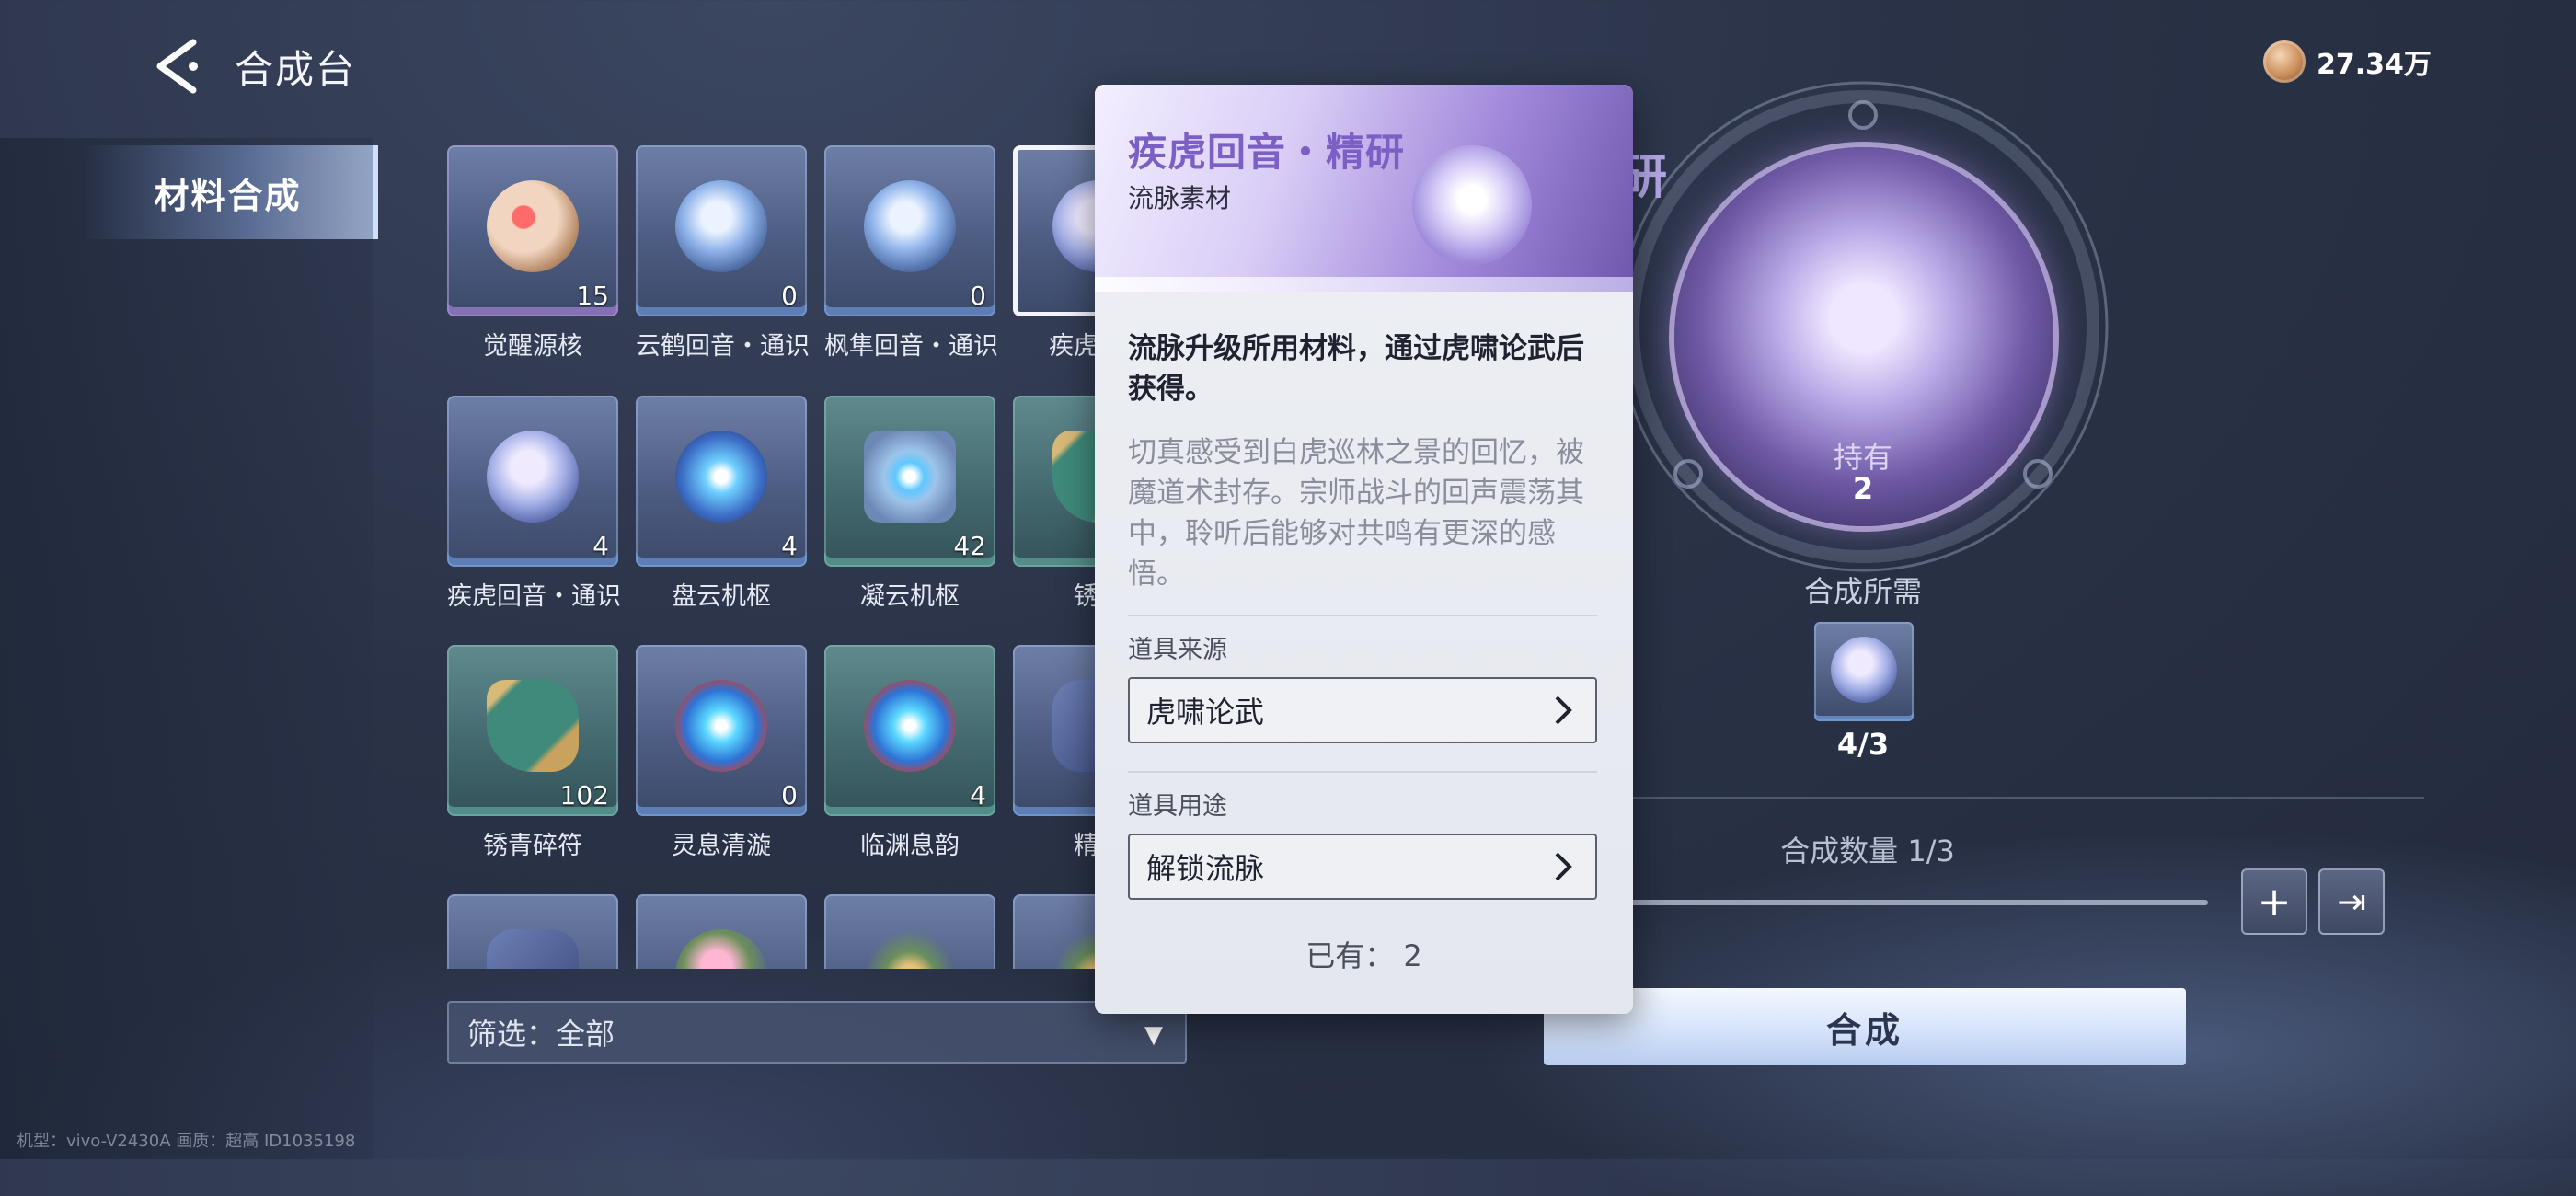 Image resolution: width=2576 pixels, height=1196 pixels. Describe the element at coordinates (911, 346) in the screenshot. I see `item-name: 枫隼回音・通识` at that location.